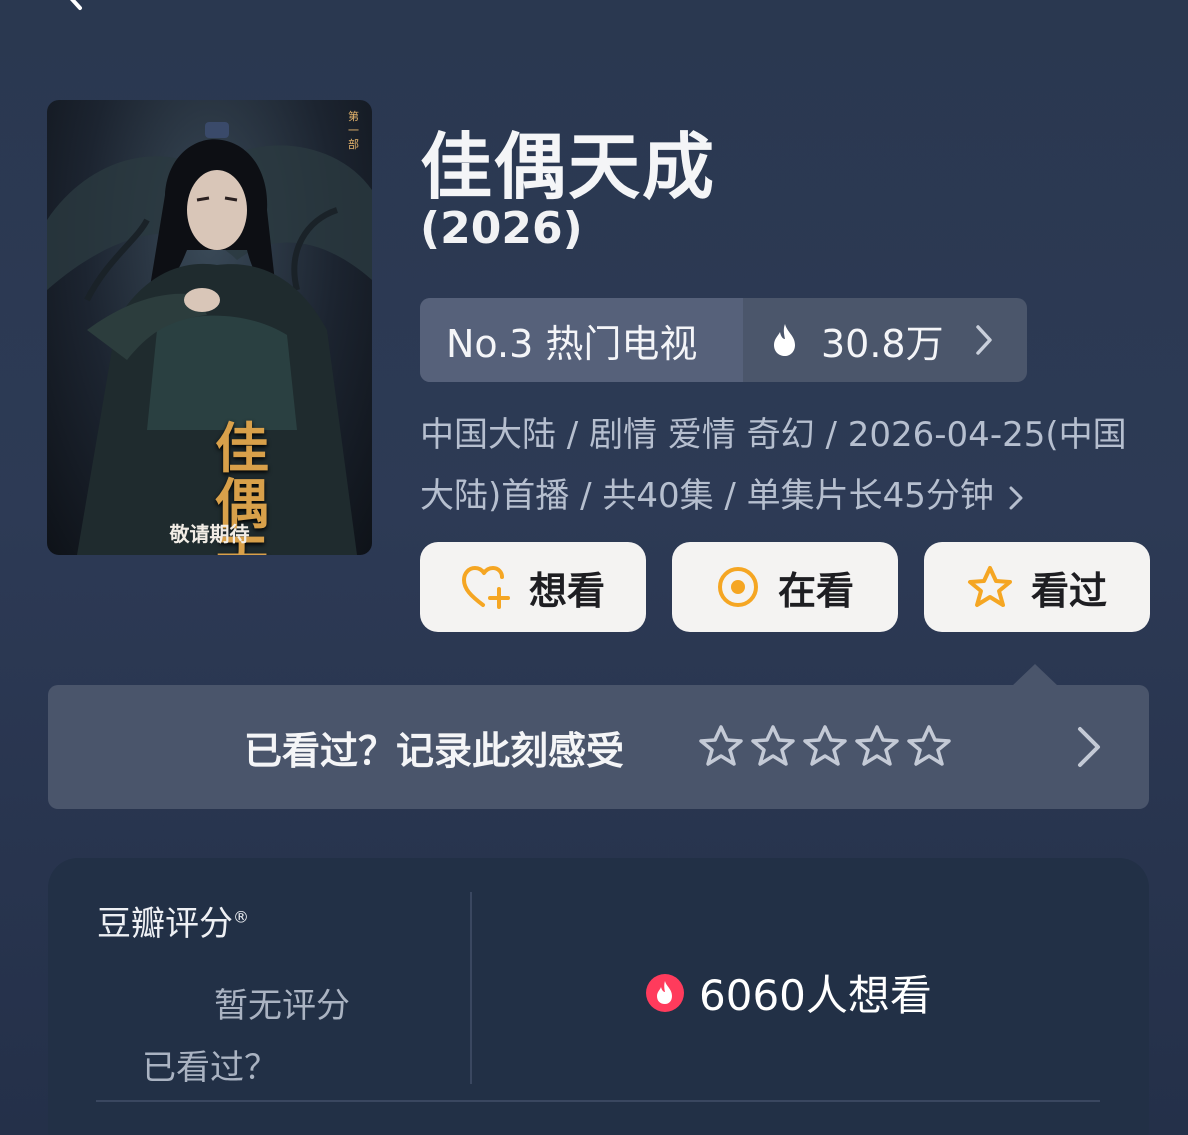 Image resolution: width=1188 pixels, height=1135 pixels. Describe the element at coordinates (353, 130) in the screenshot. I see `poster-side-text: 第一部` at that location.